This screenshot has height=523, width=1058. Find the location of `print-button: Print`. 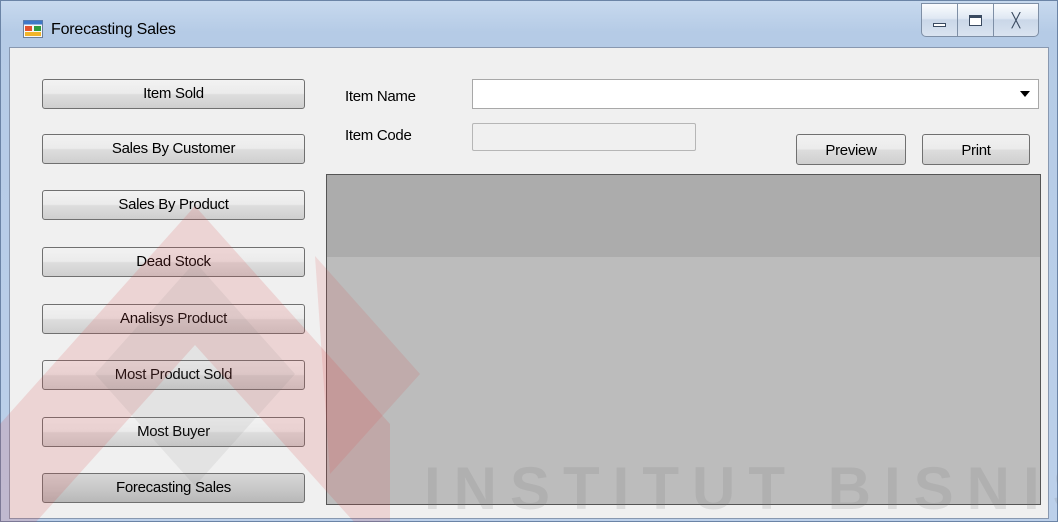

print-button: Print is located at coordinates (976, 149).